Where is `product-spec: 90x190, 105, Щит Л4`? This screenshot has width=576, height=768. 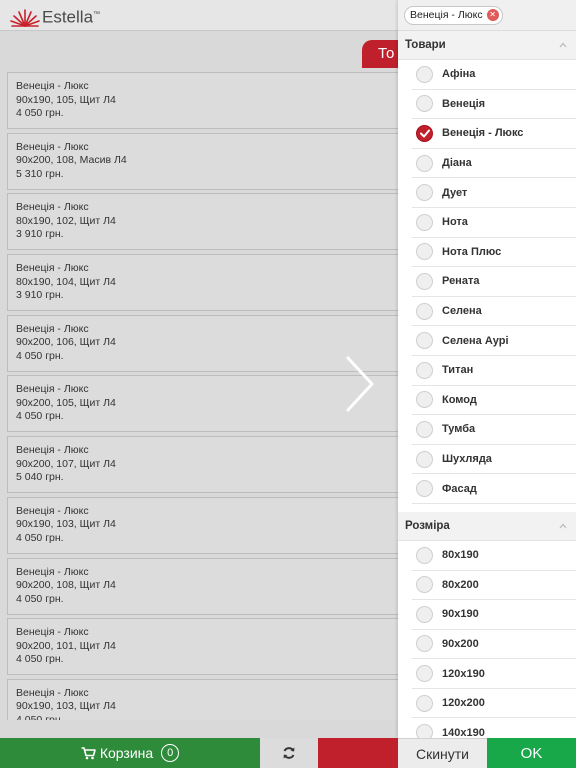 product-spec: 90x190, 105, Щит Л4 is located at coordinates (66, 99).